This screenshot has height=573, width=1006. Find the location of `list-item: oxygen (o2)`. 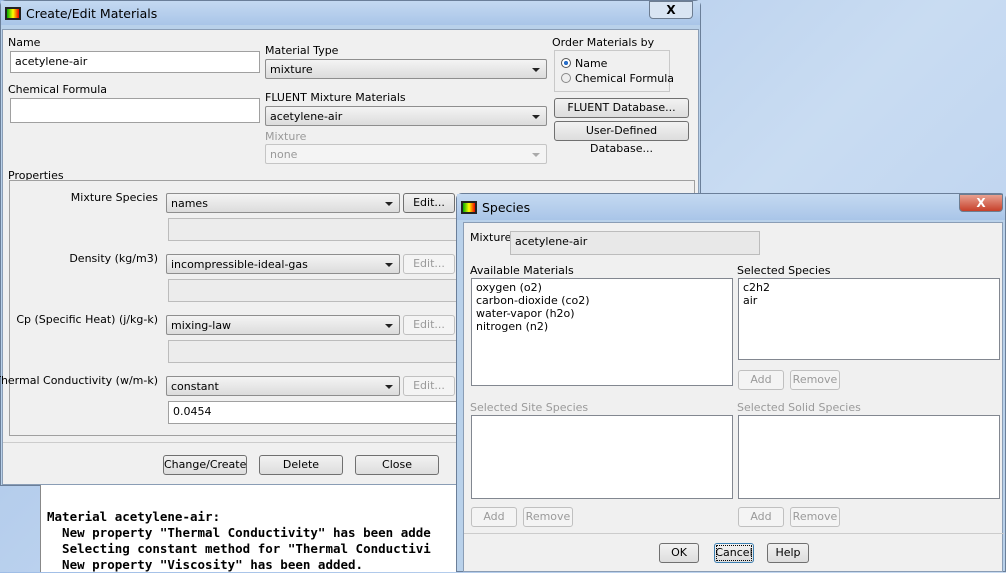

list-item: oxygen (o2) is located at coordinates (602, 287).